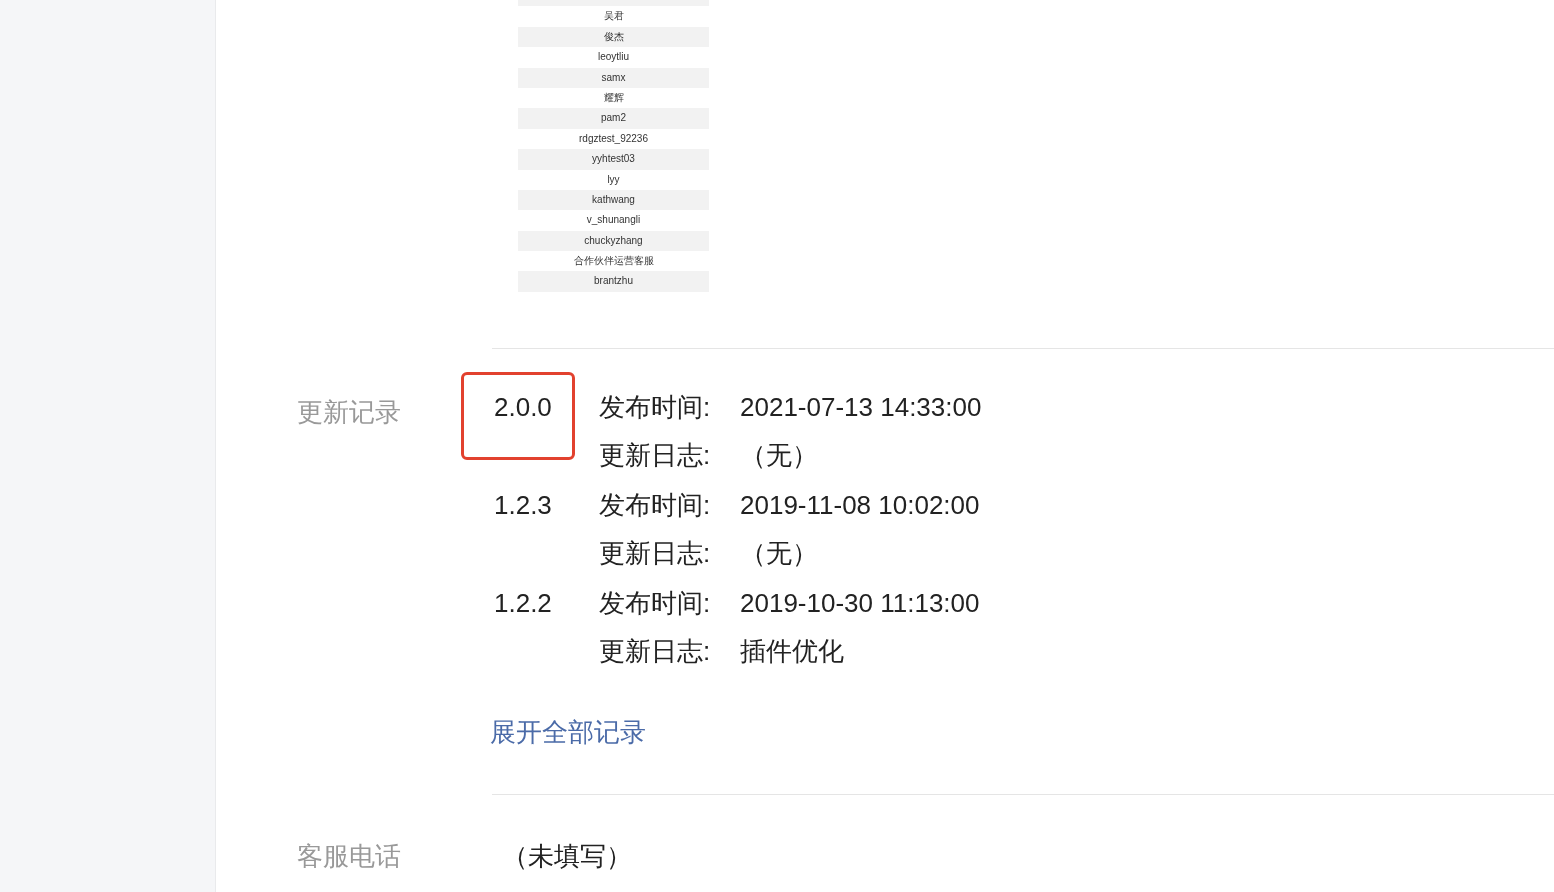 This screenshot has height=892, width=1554. Describe the element at coordinates (792, 650) in the screenshot. I see `update-log: 插件优化` at that location.